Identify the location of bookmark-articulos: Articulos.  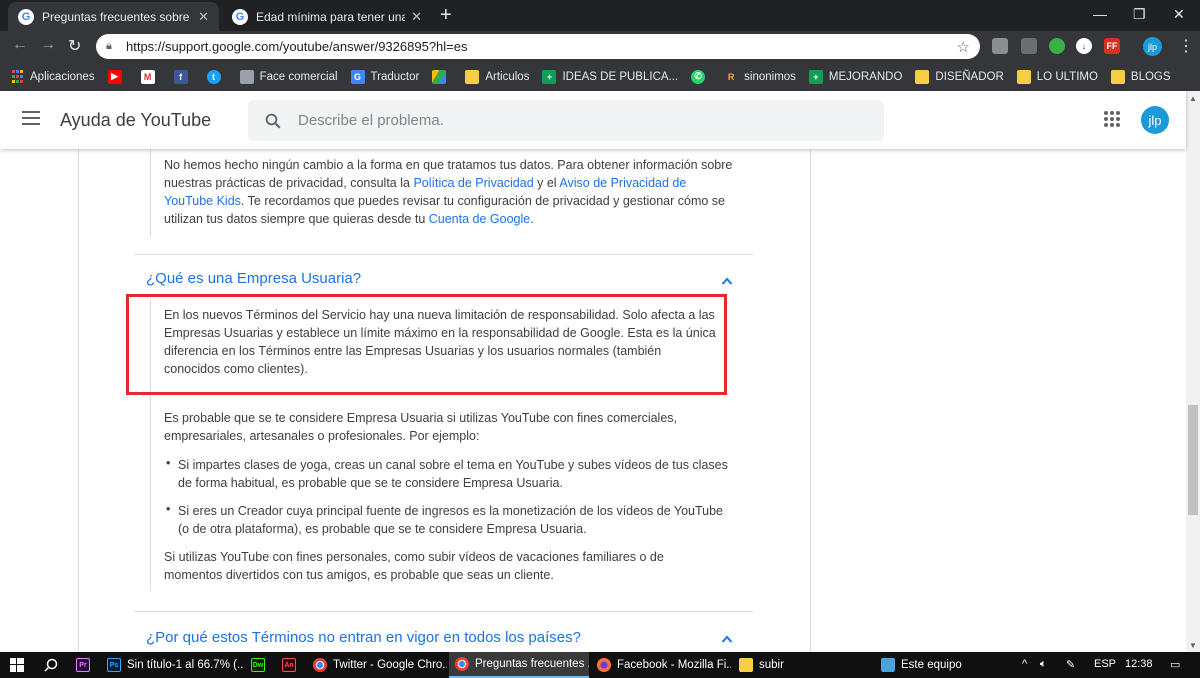
(497, 76).